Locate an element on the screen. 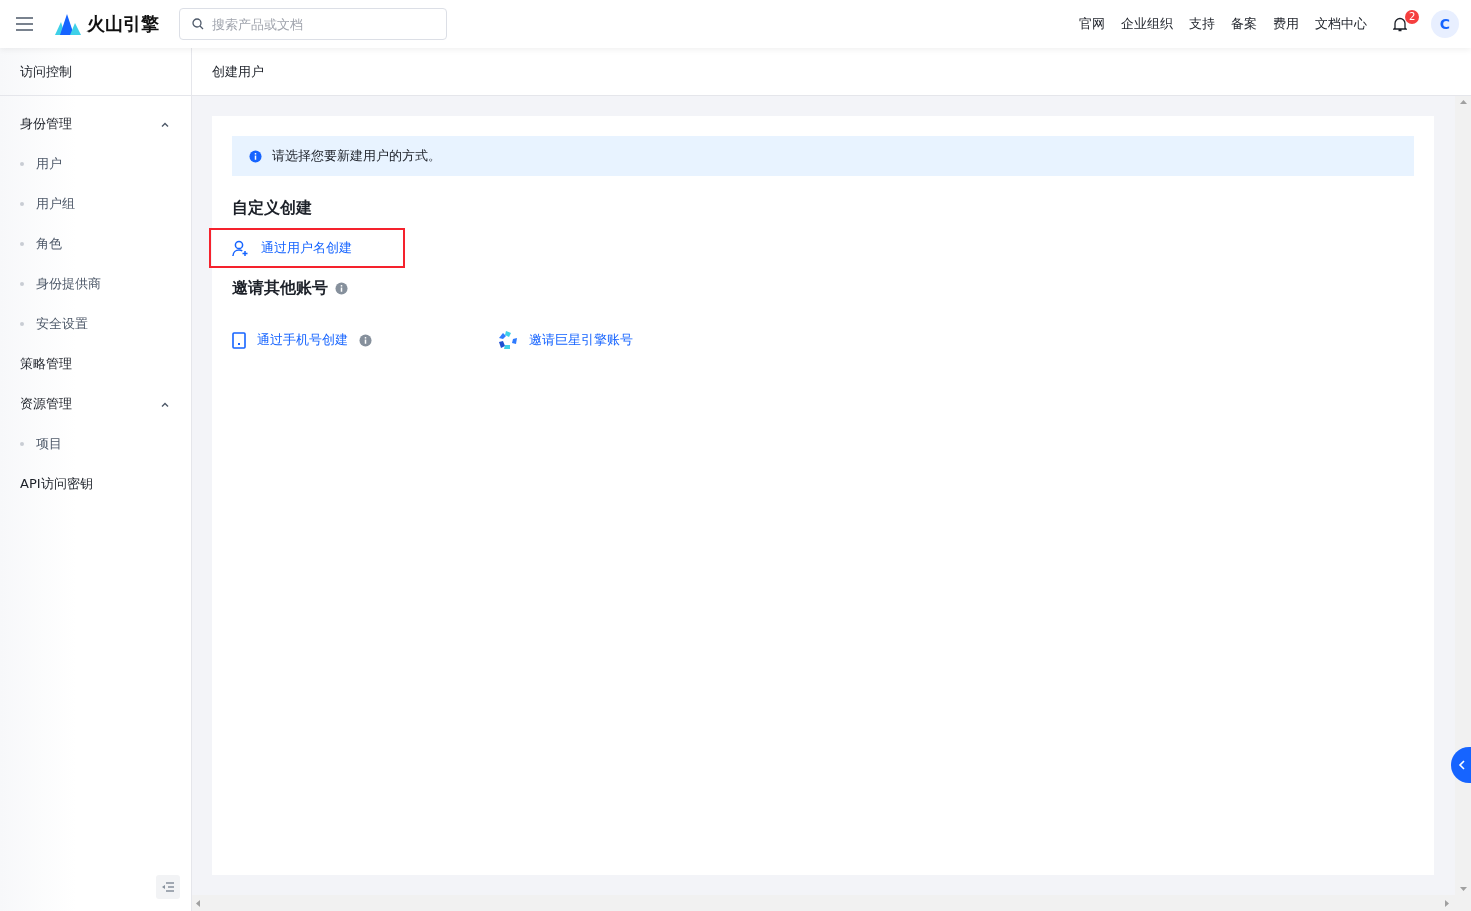 The image size is (1471, 911). user-add-icon is located at coordinates (241, 248).